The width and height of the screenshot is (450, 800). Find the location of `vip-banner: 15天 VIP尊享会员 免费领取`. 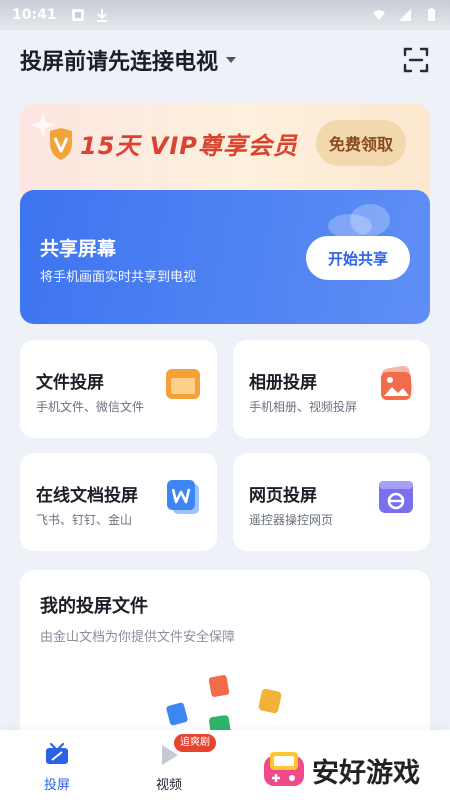

vip-banner: 15天 VIP尊享会员 免费领取 is located at coordinates (225, 154).